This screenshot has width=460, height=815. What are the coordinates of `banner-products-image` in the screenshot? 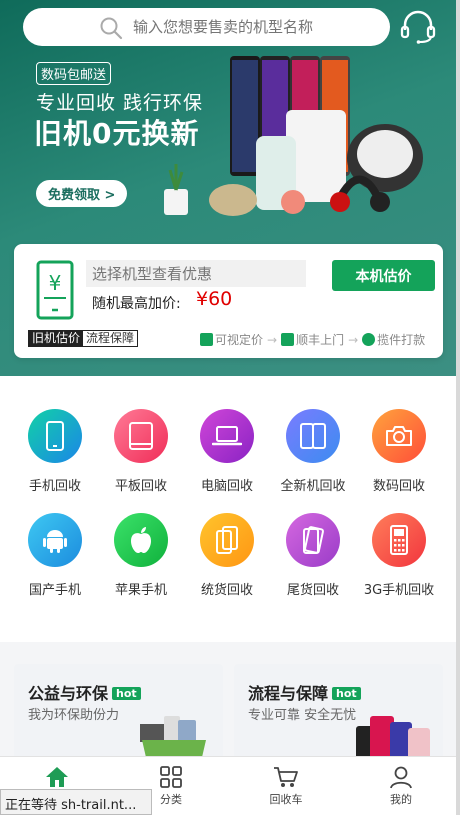 It's located at (293, 136).